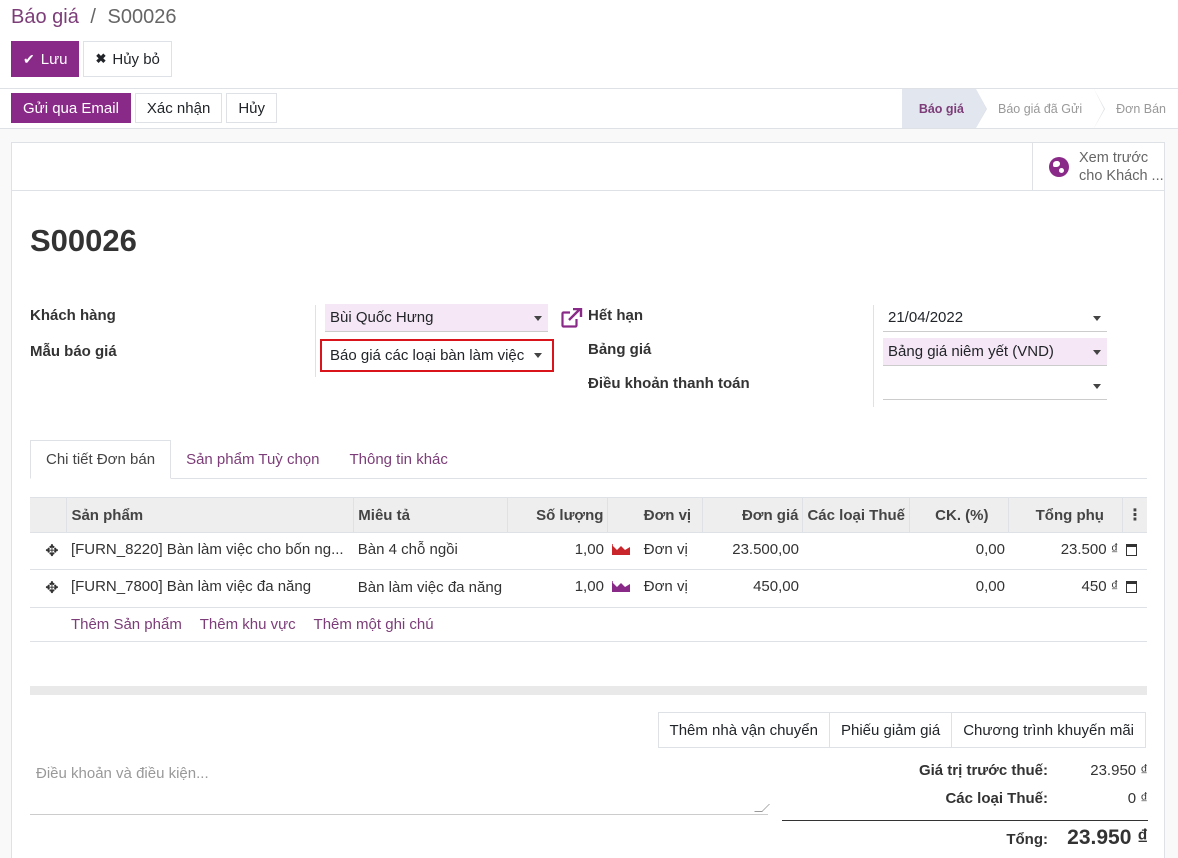 Image resolution: width=1178 pixels, height=858 pixels. I want to click on stage-quotation-label: Báo giá, so click(941, 108).